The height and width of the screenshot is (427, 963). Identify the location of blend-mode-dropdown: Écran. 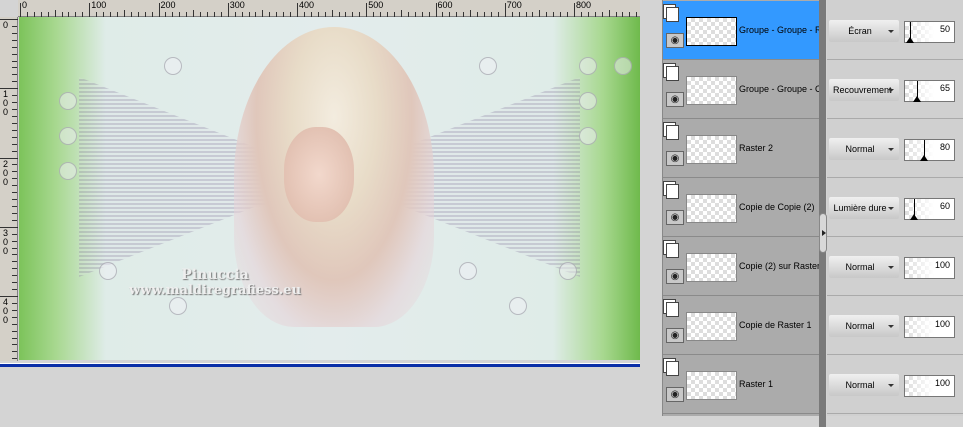
(864, 31).